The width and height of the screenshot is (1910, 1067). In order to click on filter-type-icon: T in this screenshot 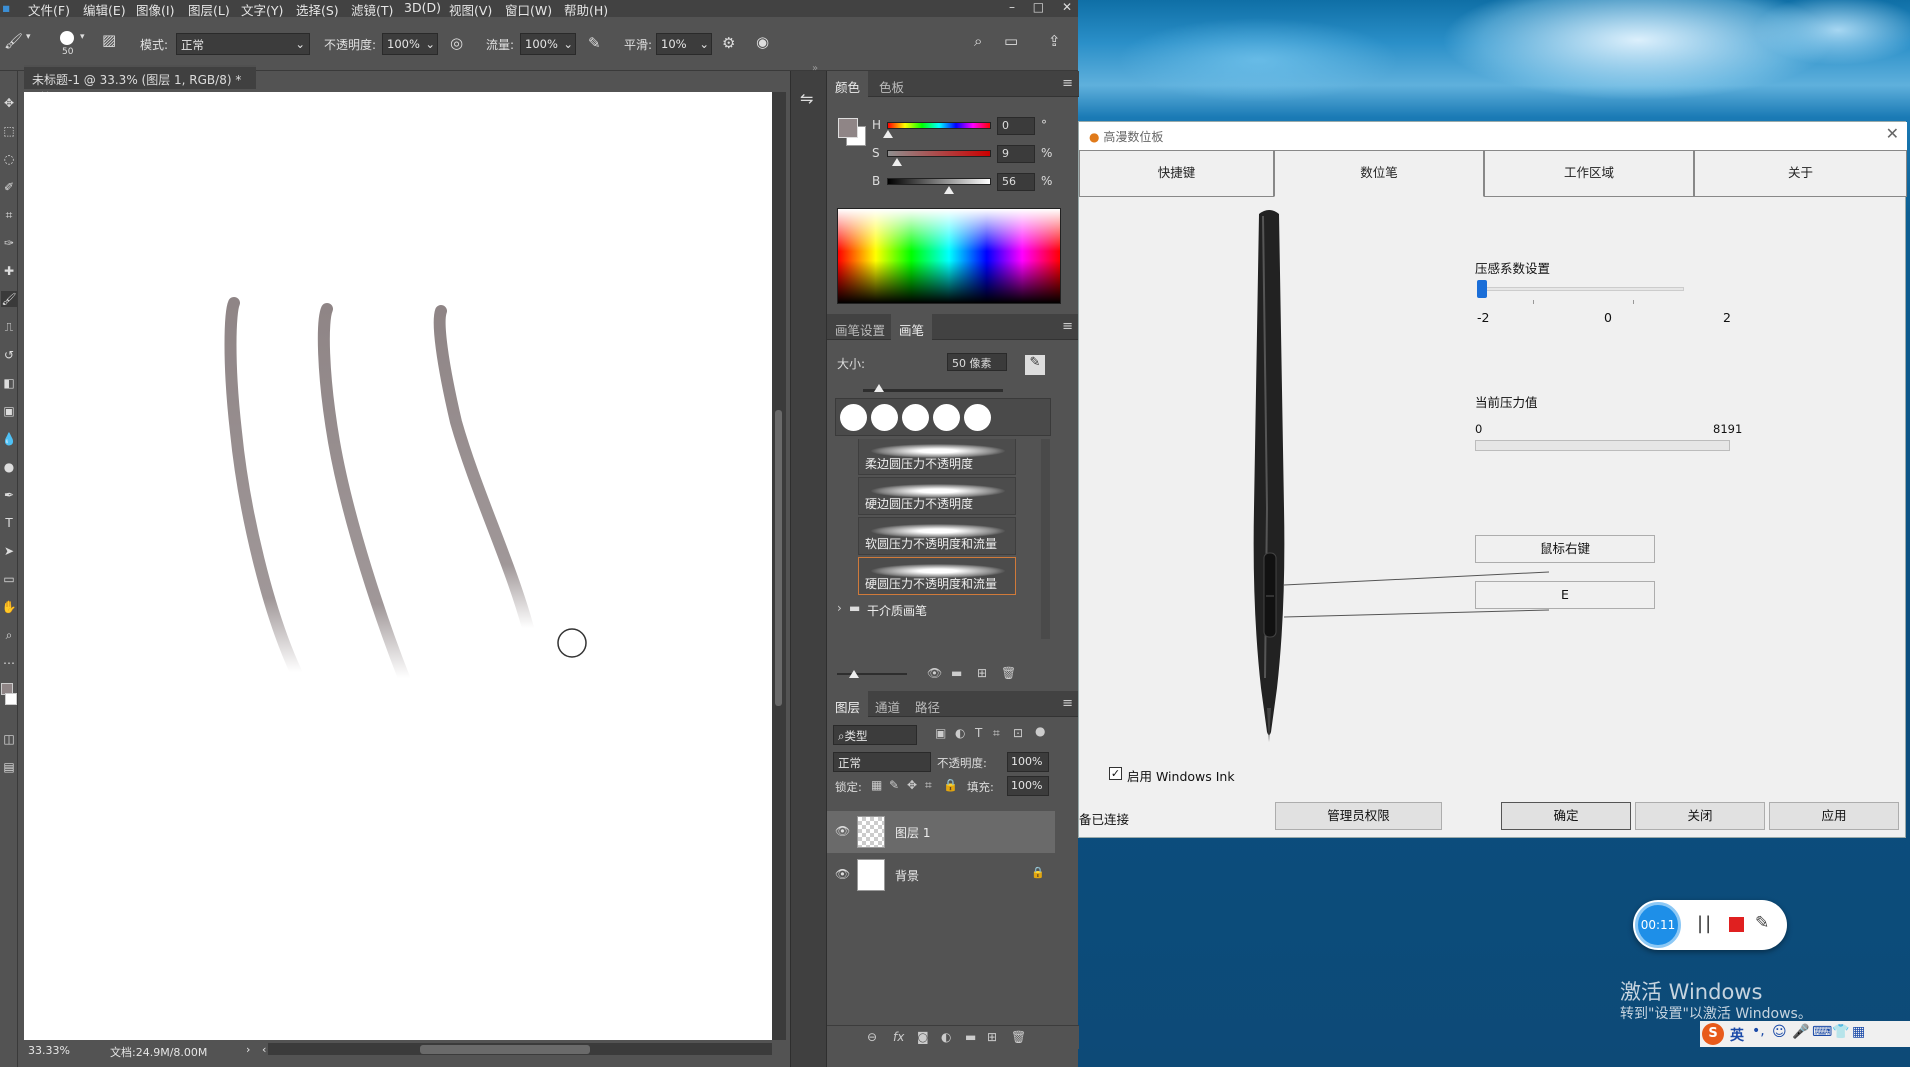, I will do `click(978, 733)`.